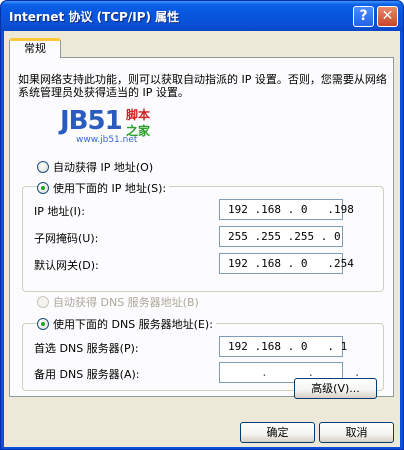 The height and width of the screenshot is (450, 404). Describe the element at coordinates (66, 265) in the screenshot. I see `default-gateway-label: 默认网关(D):` at that location.